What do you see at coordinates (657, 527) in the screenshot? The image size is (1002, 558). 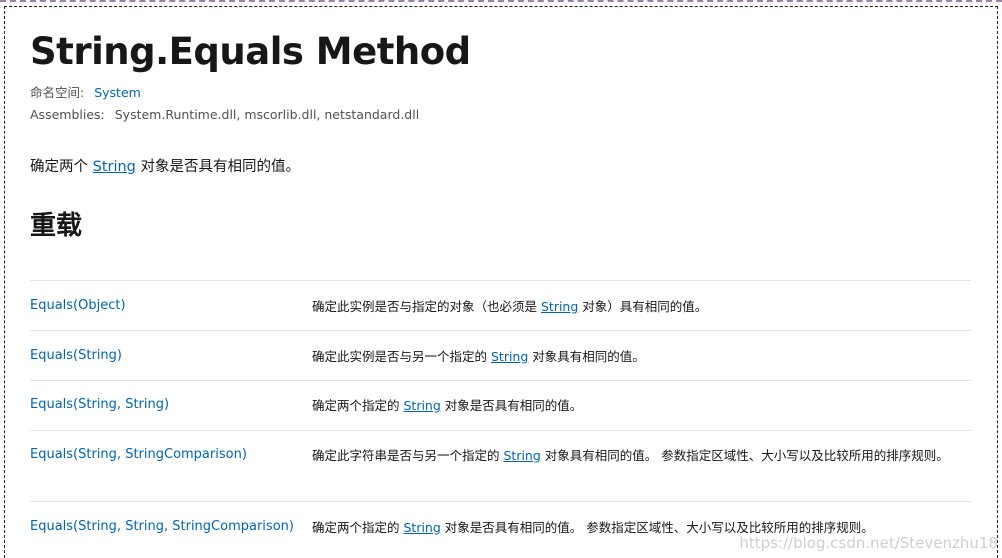 I see `description-text: 对象是否具有相同的值。 参数指定区域性、大小写以及比较所用的排序规则。` at bounding box center [657, 527].